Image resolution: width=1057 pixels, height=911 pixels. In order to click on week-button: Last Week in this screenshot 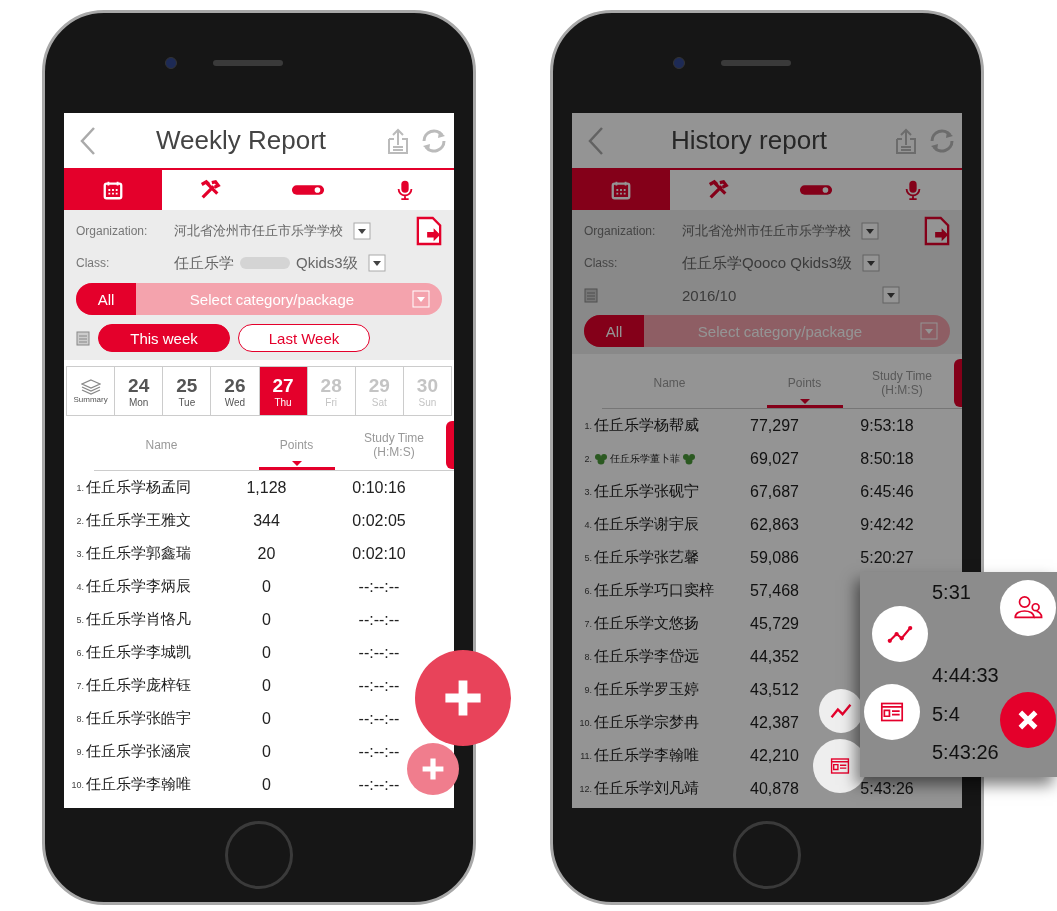, I will do `click(304, 338)`.